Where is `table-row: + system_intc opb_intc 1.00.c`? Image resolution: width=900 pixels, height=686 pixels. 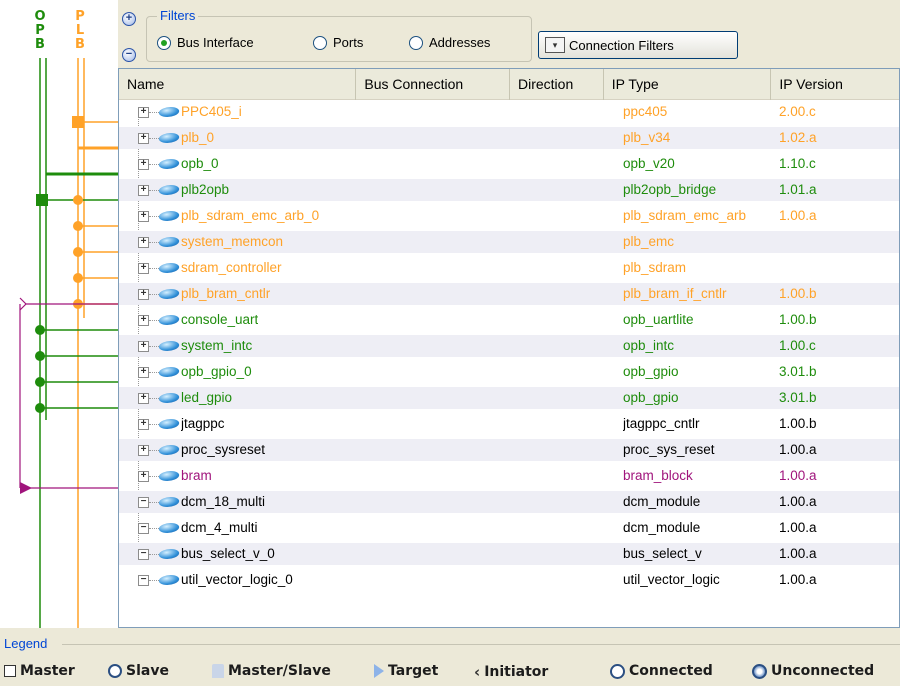
table-row: + system_intc opb_intc 1.00.c is located at coordinates (509, 346).